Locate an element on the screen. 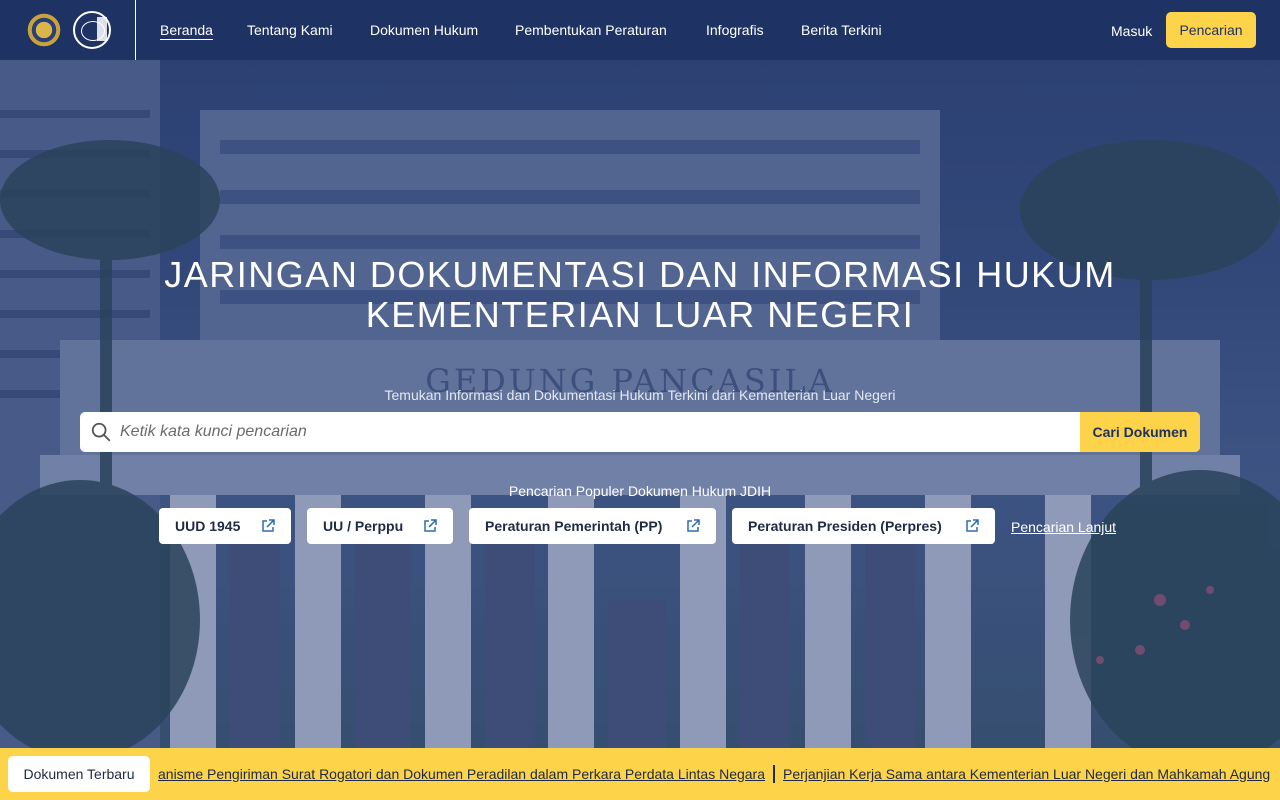 This screenshot has height=800, width=1280. ticker-badge: Dokumen Terbaru is located at coordinates (79, 774).